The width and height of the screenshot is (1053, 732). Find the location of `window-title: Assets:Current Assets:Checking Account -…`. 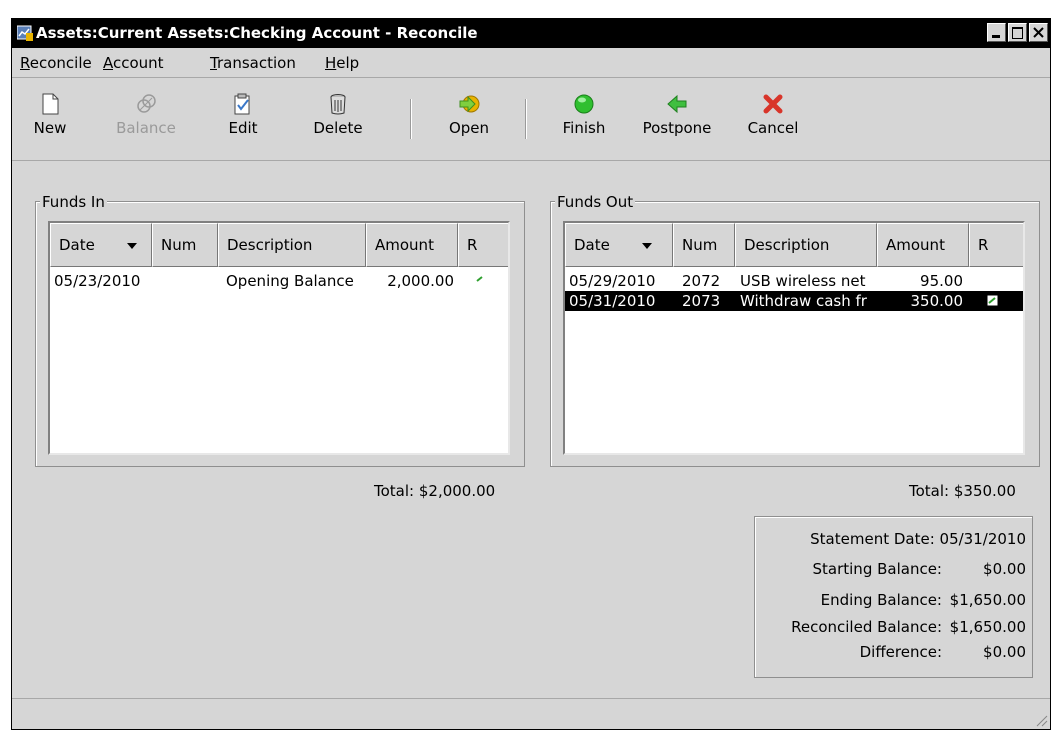

window-title: Assets:Current Assets:Checking Account -… is located at coordinates (257, 33).